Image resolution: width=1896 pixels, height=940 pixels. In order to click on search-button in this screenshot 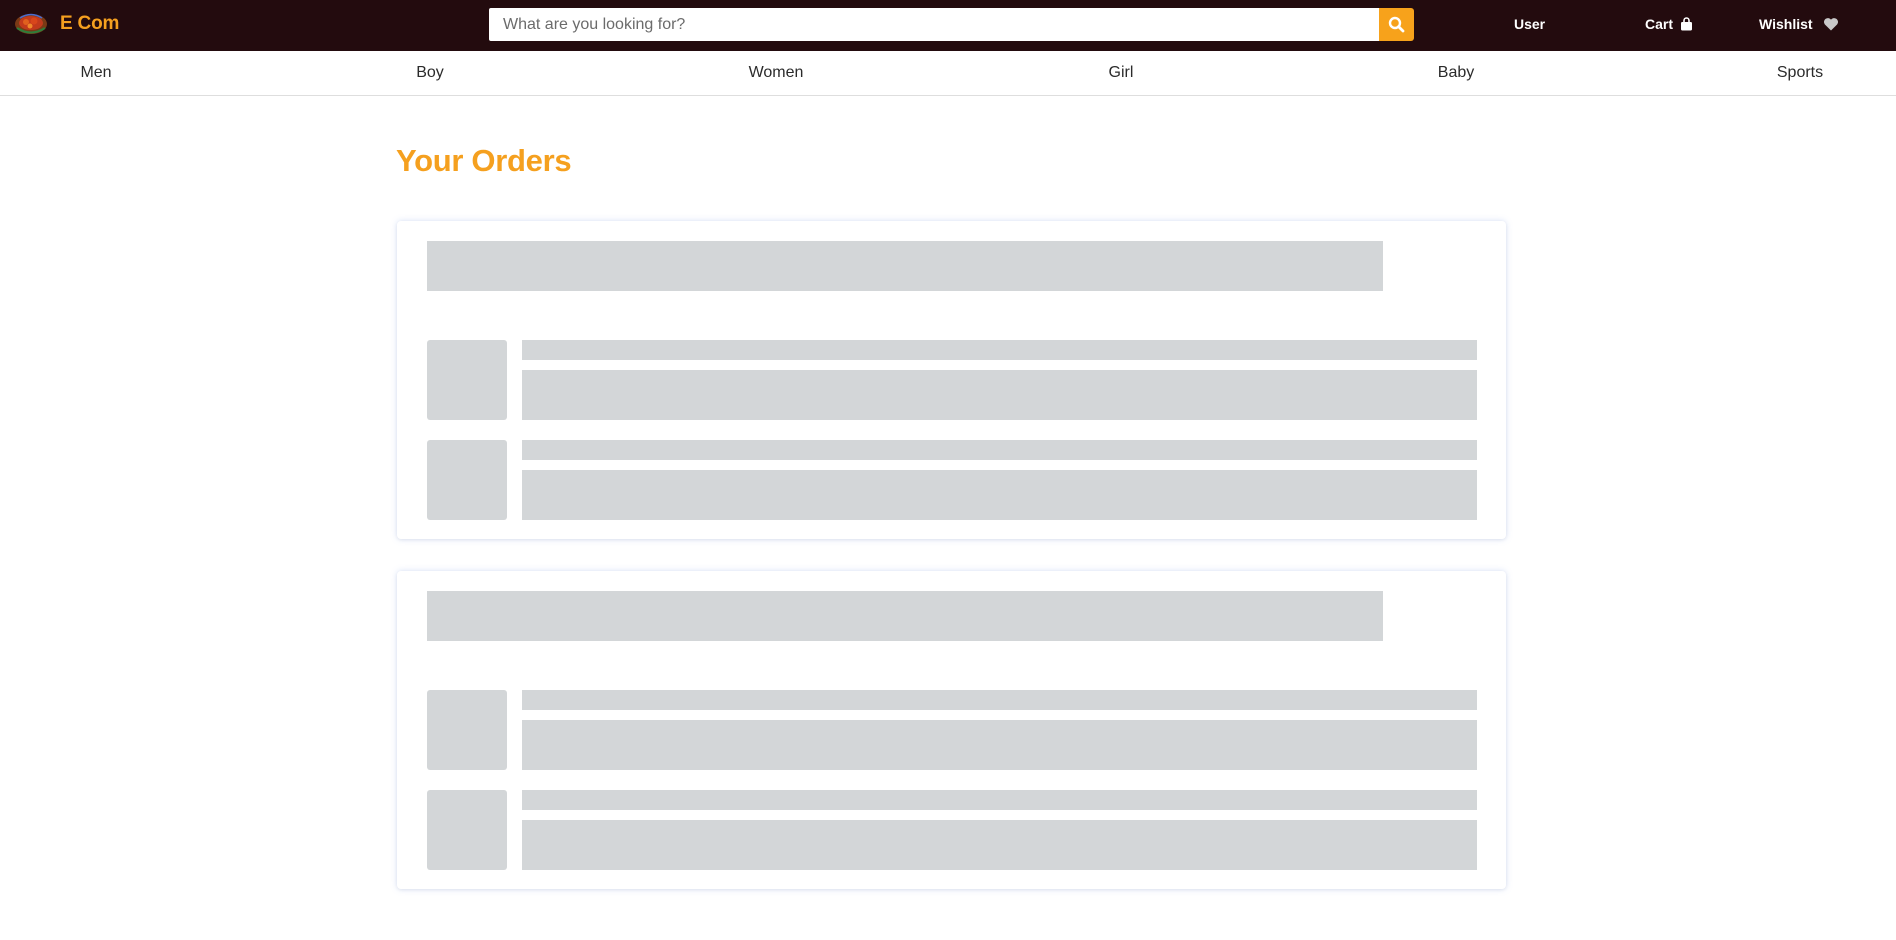, I will do `click(1396, 24)`.